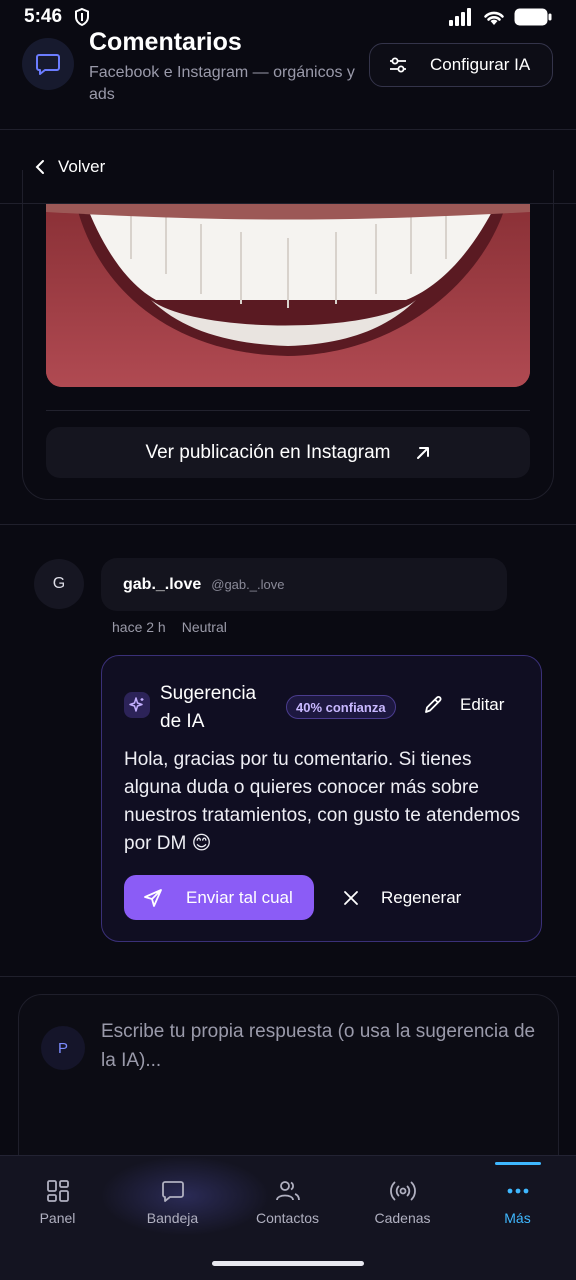 The image size is (576, 1280). Describe the element at coordinates (40, 167) in the screenshot. I see `chevron-left-icon` at that location.